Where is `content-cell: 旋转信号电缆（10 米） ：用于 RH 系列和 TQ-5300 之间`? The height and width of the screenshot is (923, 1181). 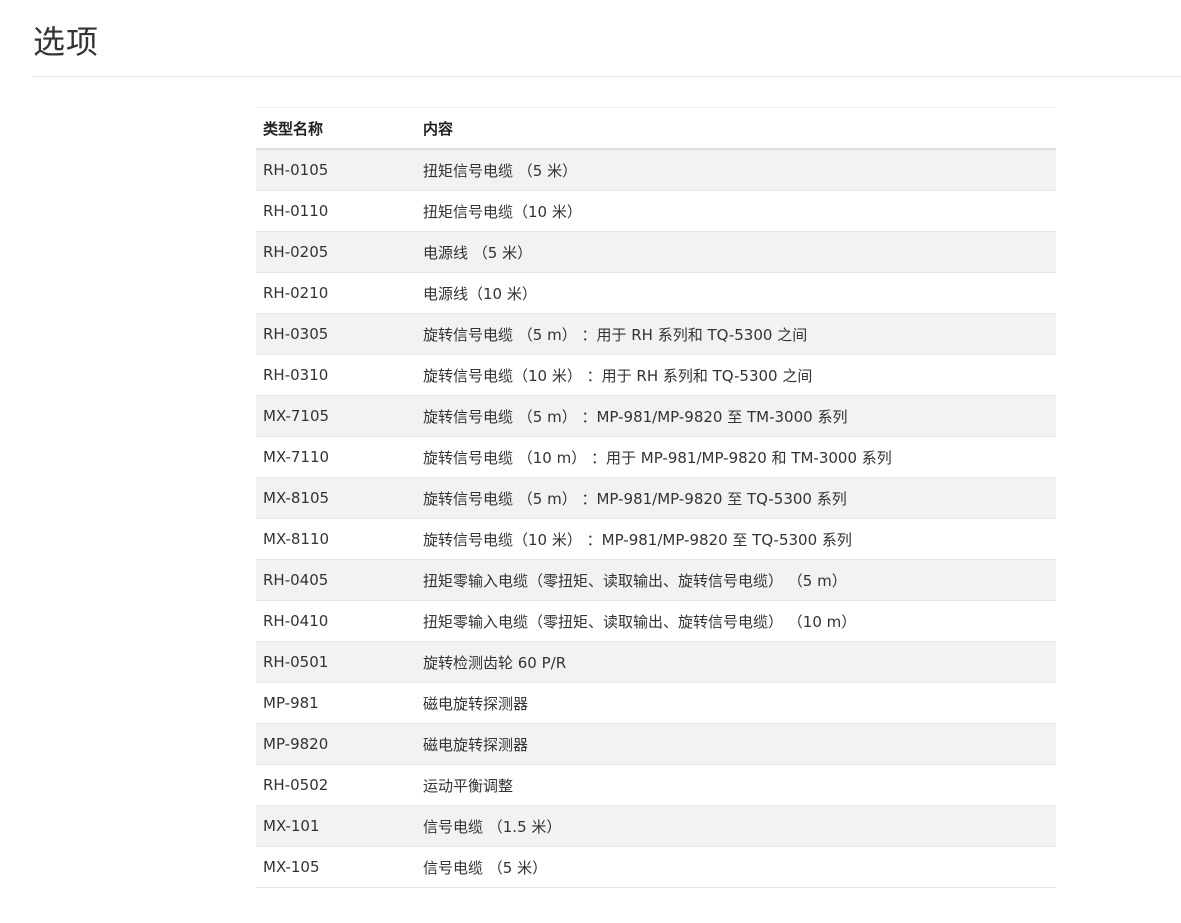
content-cell: 旋转信号电缆（10 米） ：用于 RH 系列和 TQ-5300 之间 is located at coordinates (736, 375).